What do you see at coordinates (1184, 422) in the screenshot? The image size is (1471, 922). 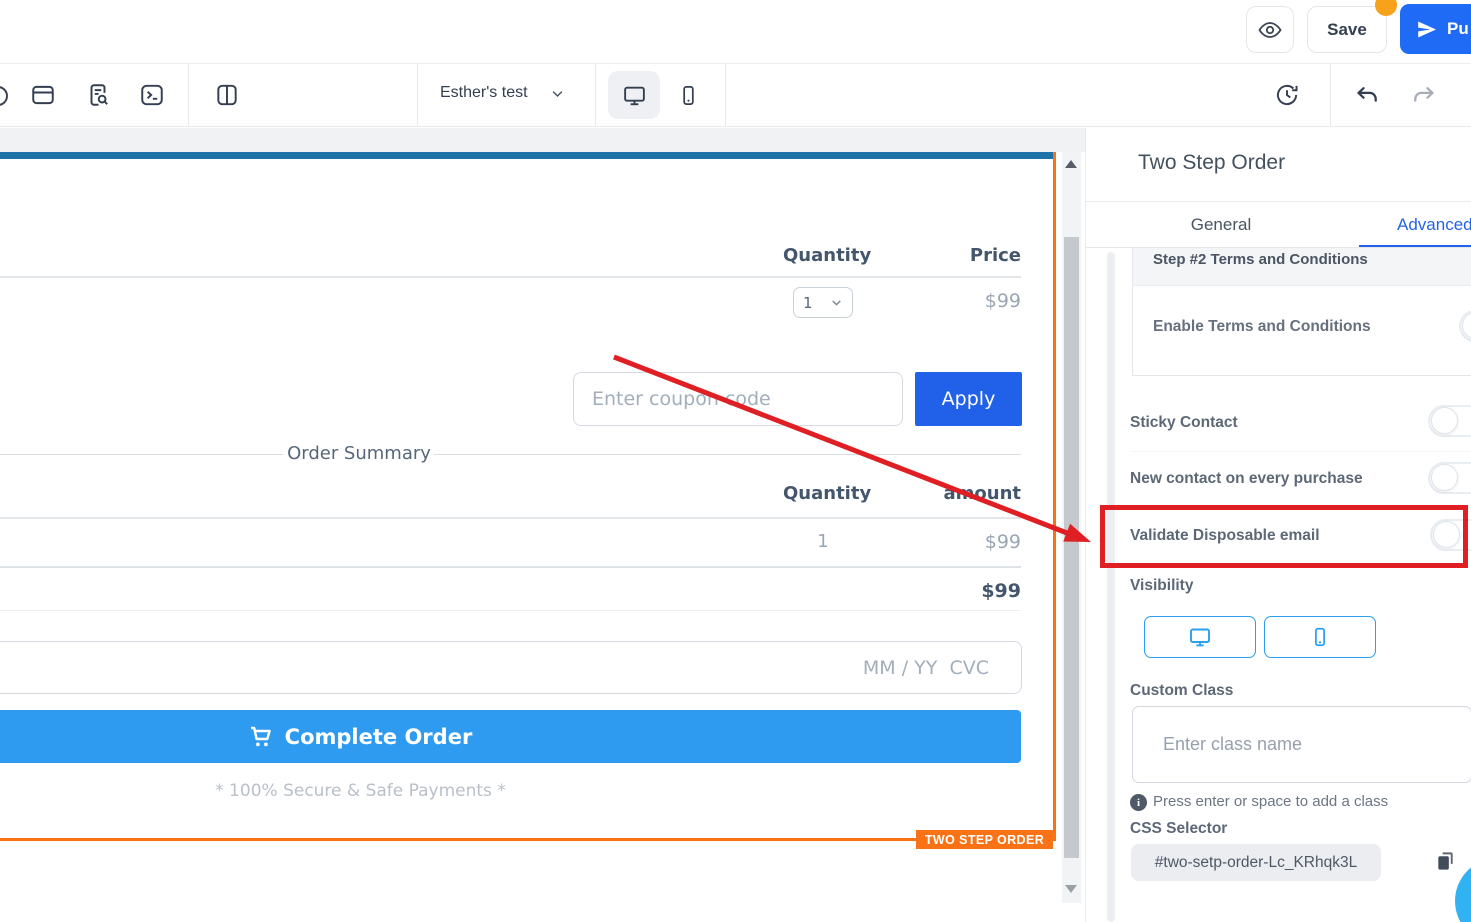 I see `sticky-contact-label: Sticky Contact` at bounding box center [1184, 422].